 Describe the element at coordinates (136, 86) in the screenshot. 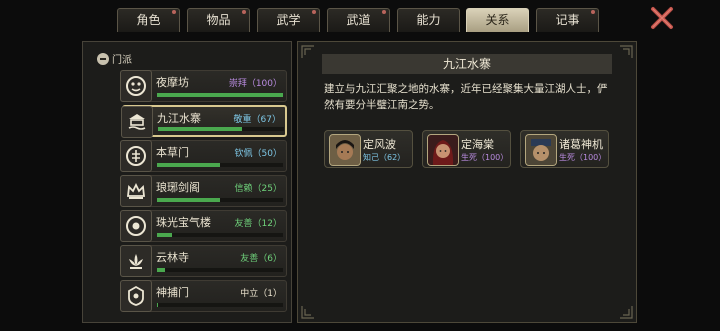

I see `tiger-emblem-icon` at that location.